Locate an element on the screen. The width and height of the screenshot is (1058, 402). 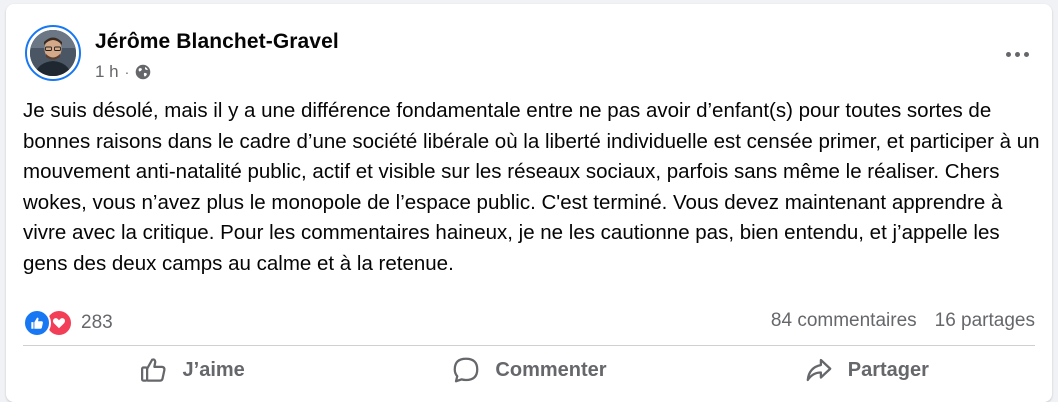
globe-icon is located at coordinates (143, 72).